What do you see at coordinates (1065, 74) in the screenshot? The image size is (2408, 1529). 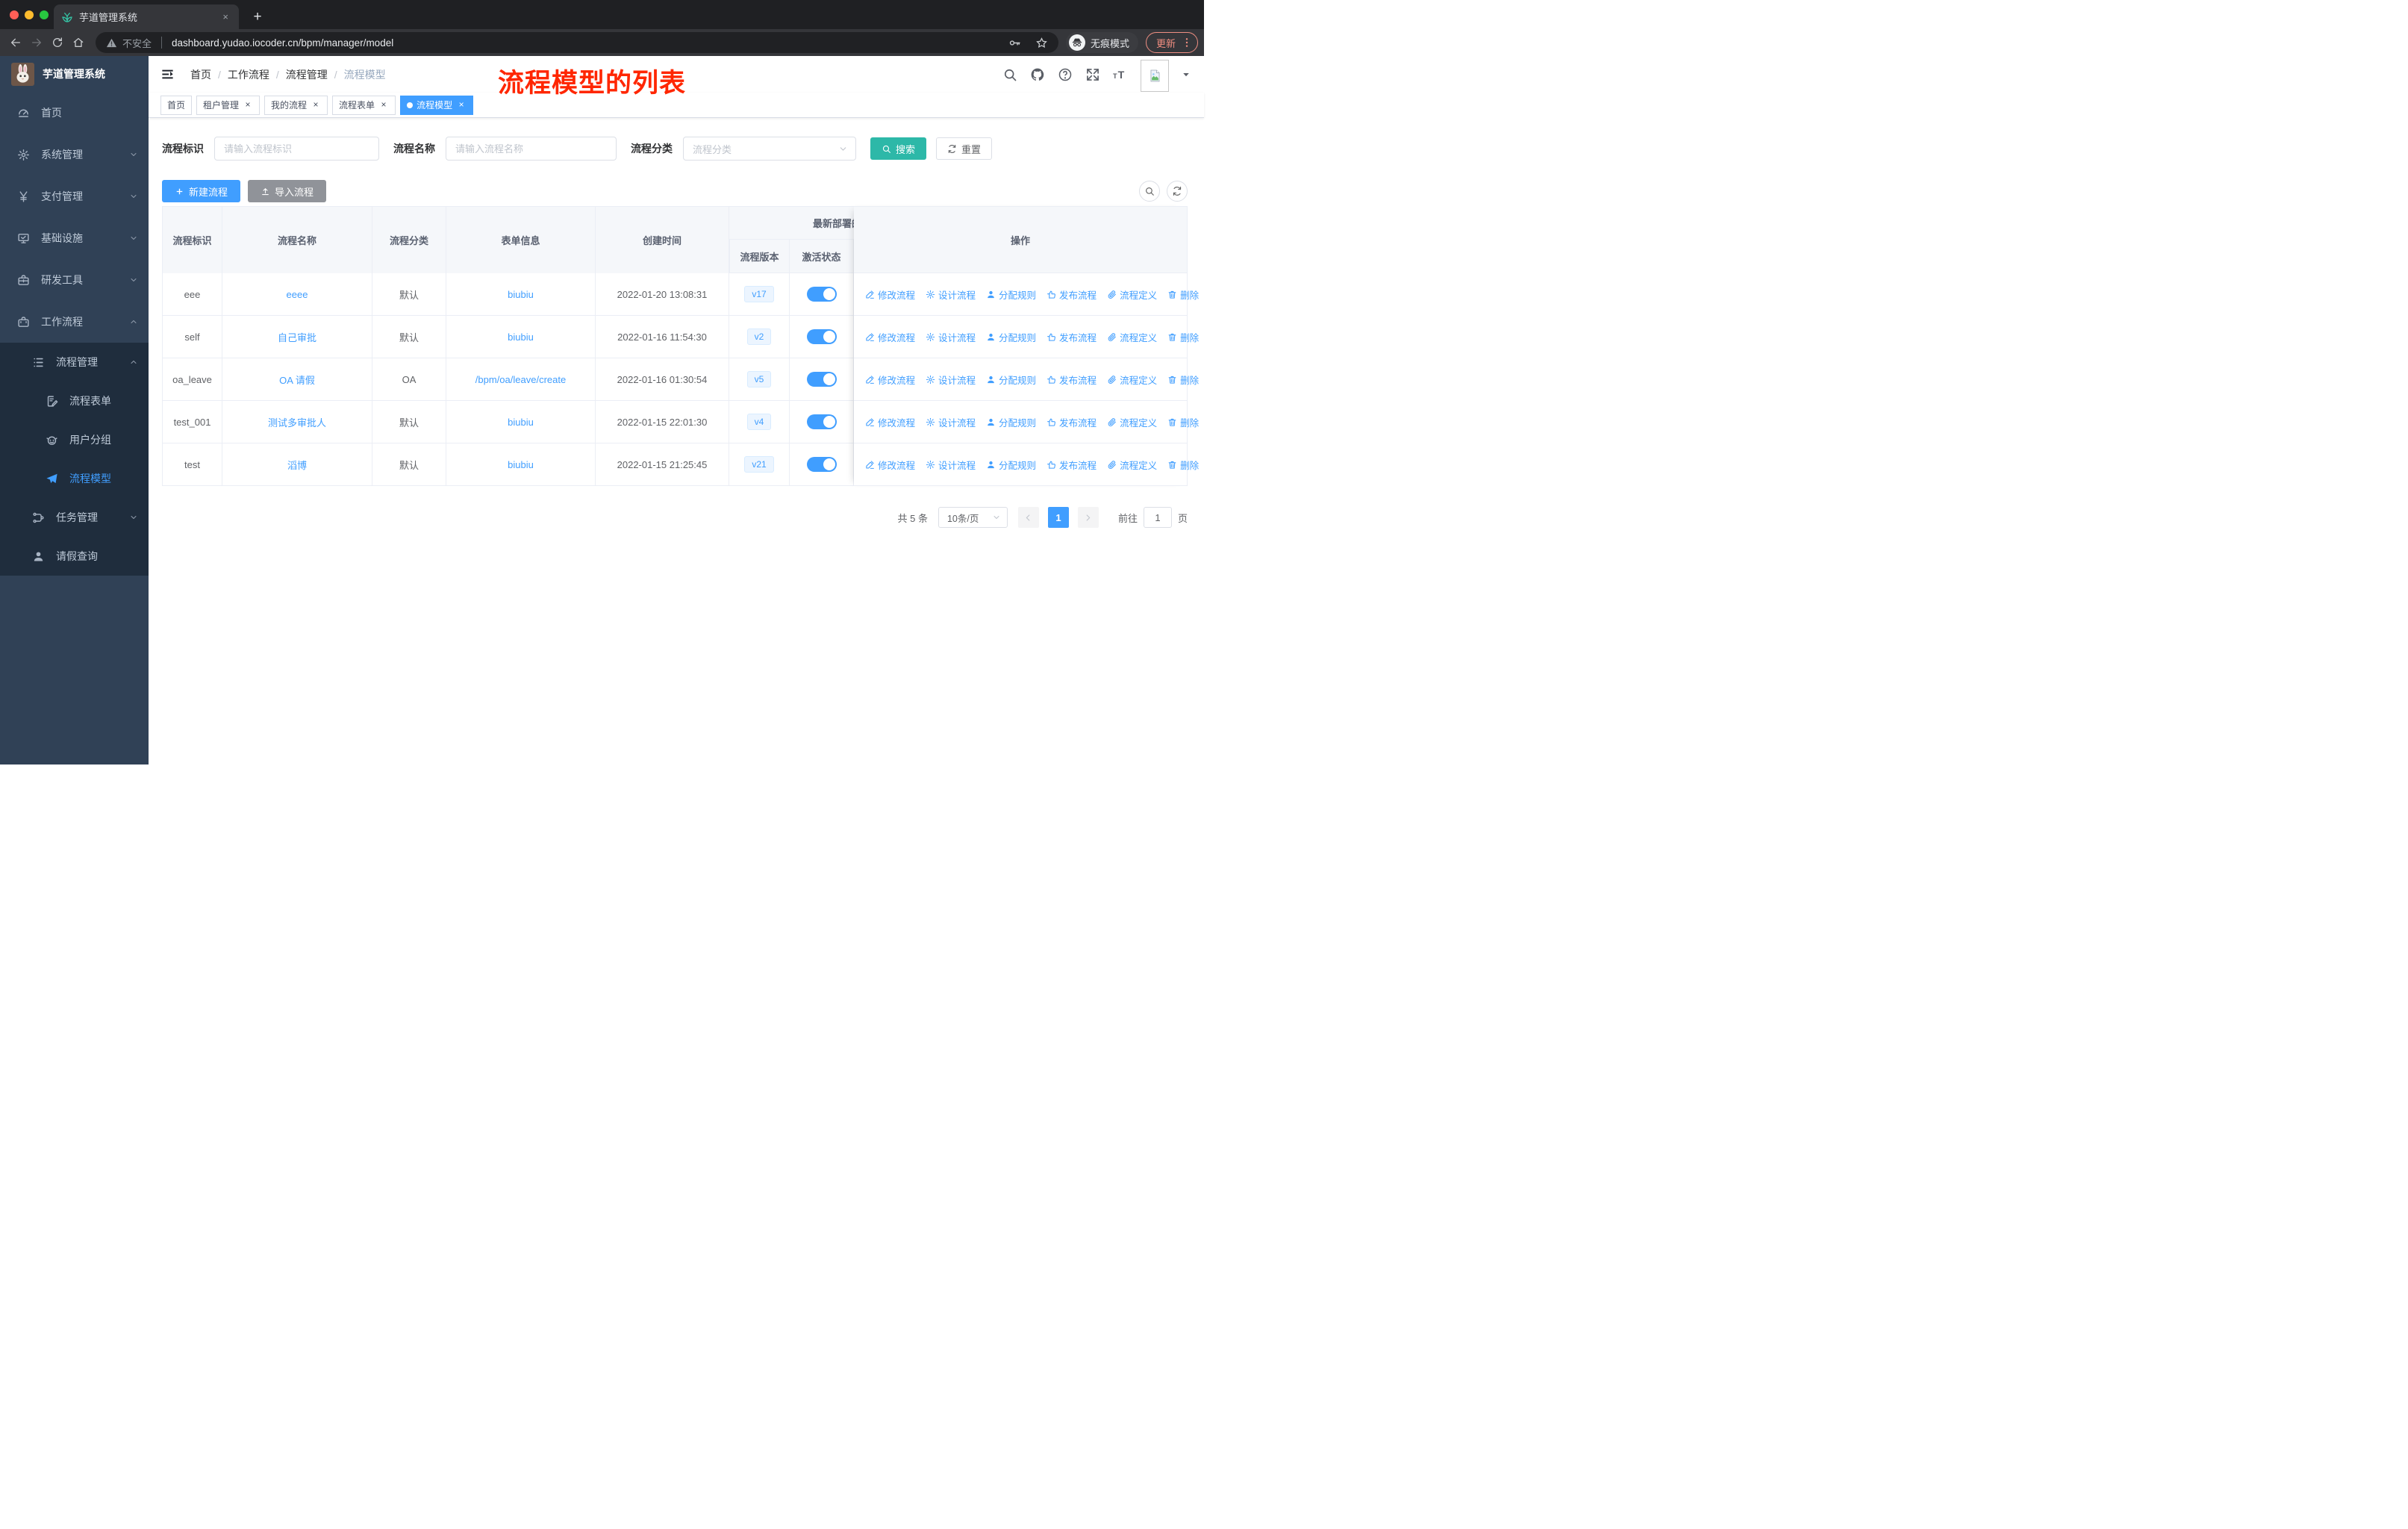 I see `help-icon` at bounding box center [1065, 74].